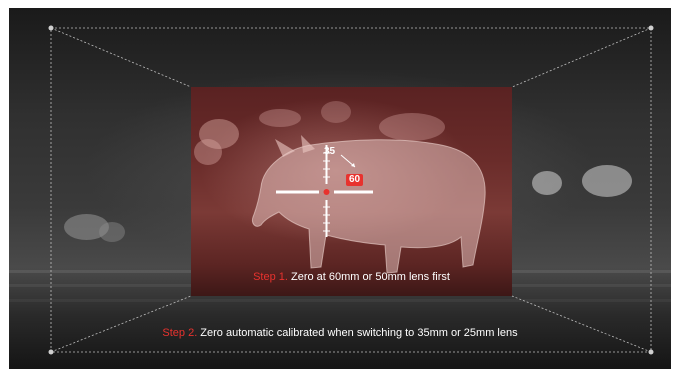 The width and height of the screenshot is (686, 374). Describe the element at coordinates (368, 277) in the screenshot. I see `step1-text: Zero at 60mm or 50mm lens first` at that location.